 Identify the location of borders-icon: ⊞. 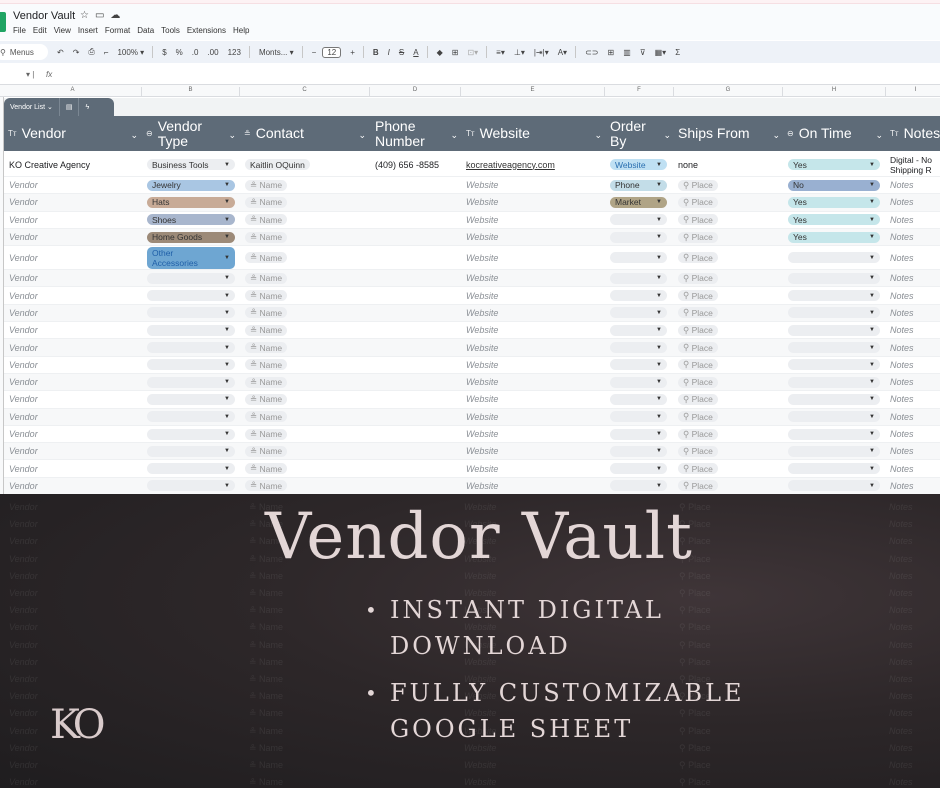
(455, 52).